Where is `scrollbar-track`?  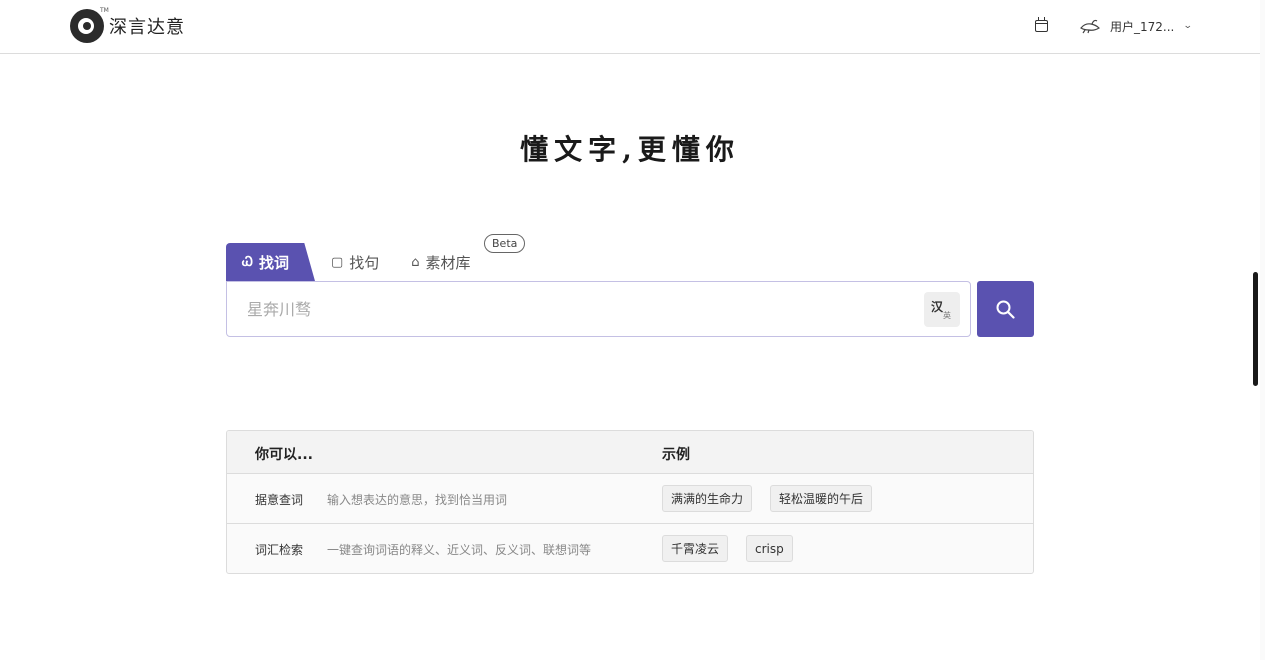
scrollbar-track is located at coordinates (1262, 330).